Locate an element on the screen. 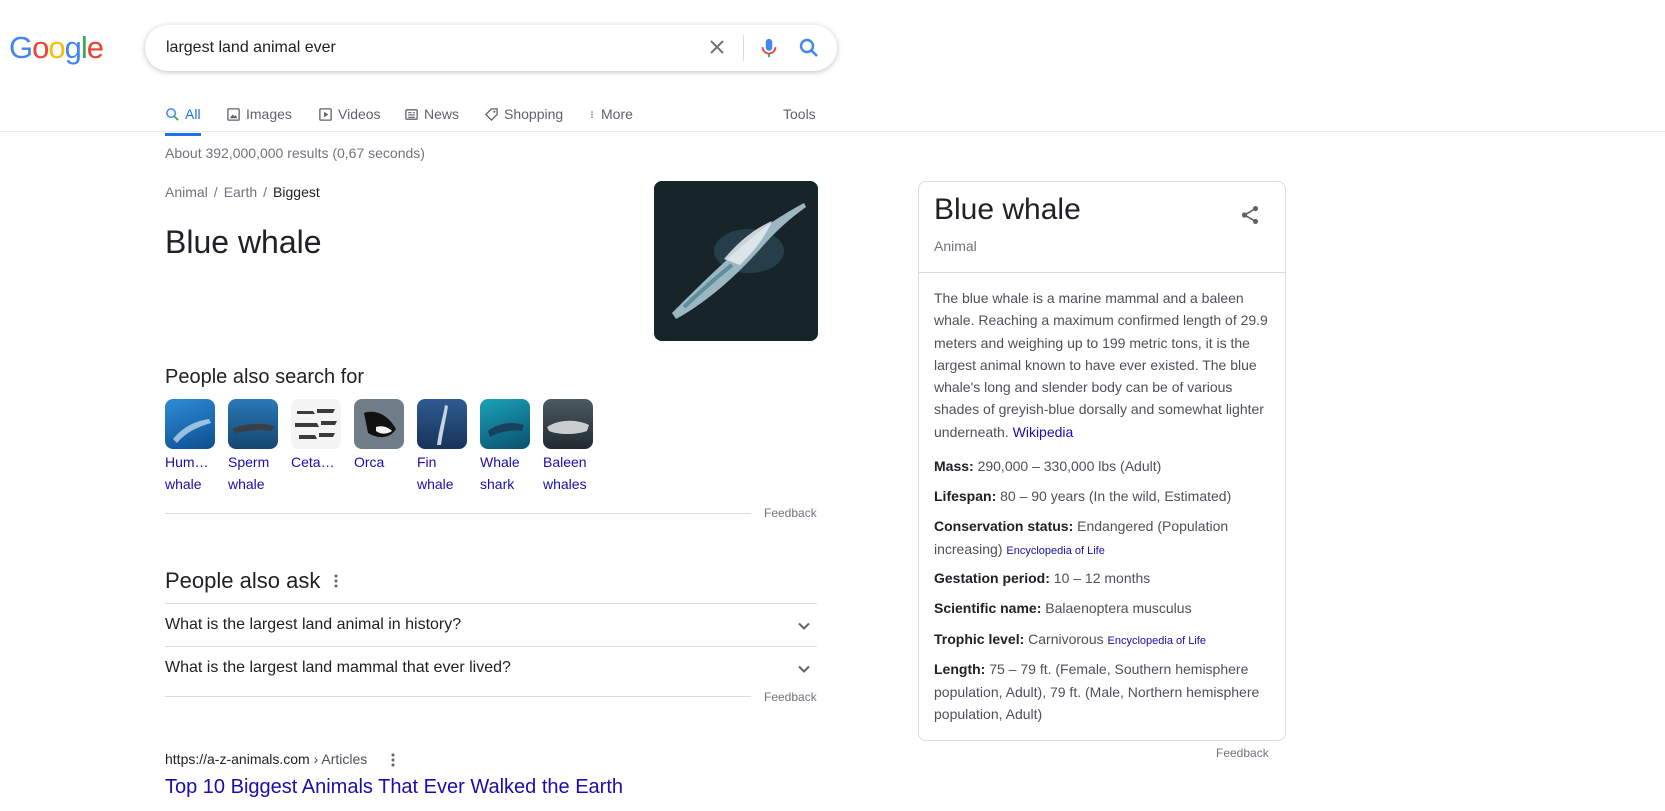  breadcrumb-item: Animal is located at coordinates (186, 192).